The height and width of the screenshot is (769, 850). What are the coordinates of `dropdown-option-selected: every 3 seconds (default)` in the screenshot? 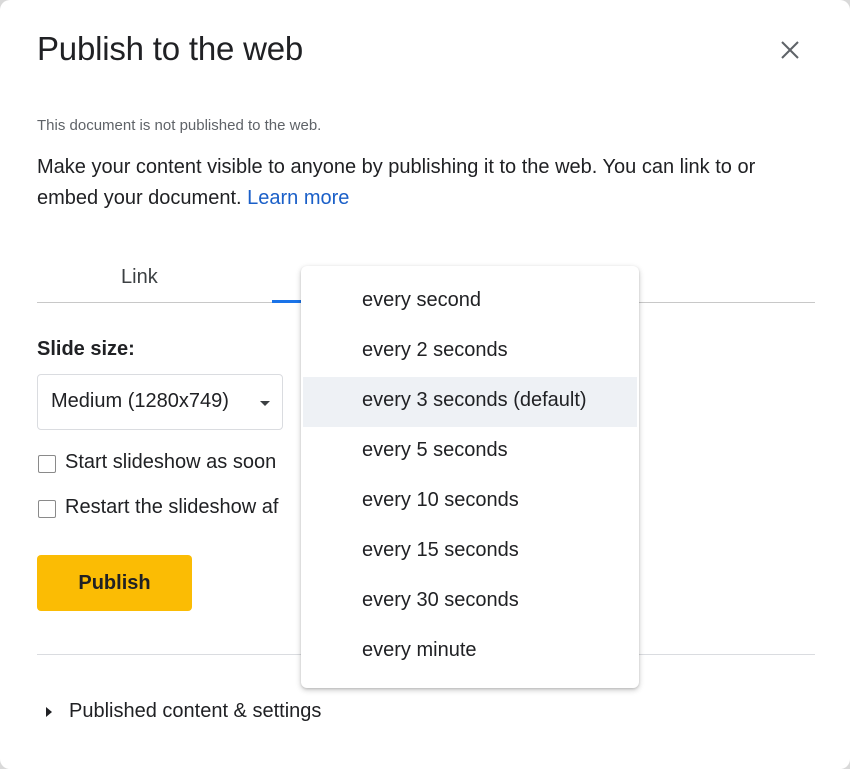 It's located at (470, 402).